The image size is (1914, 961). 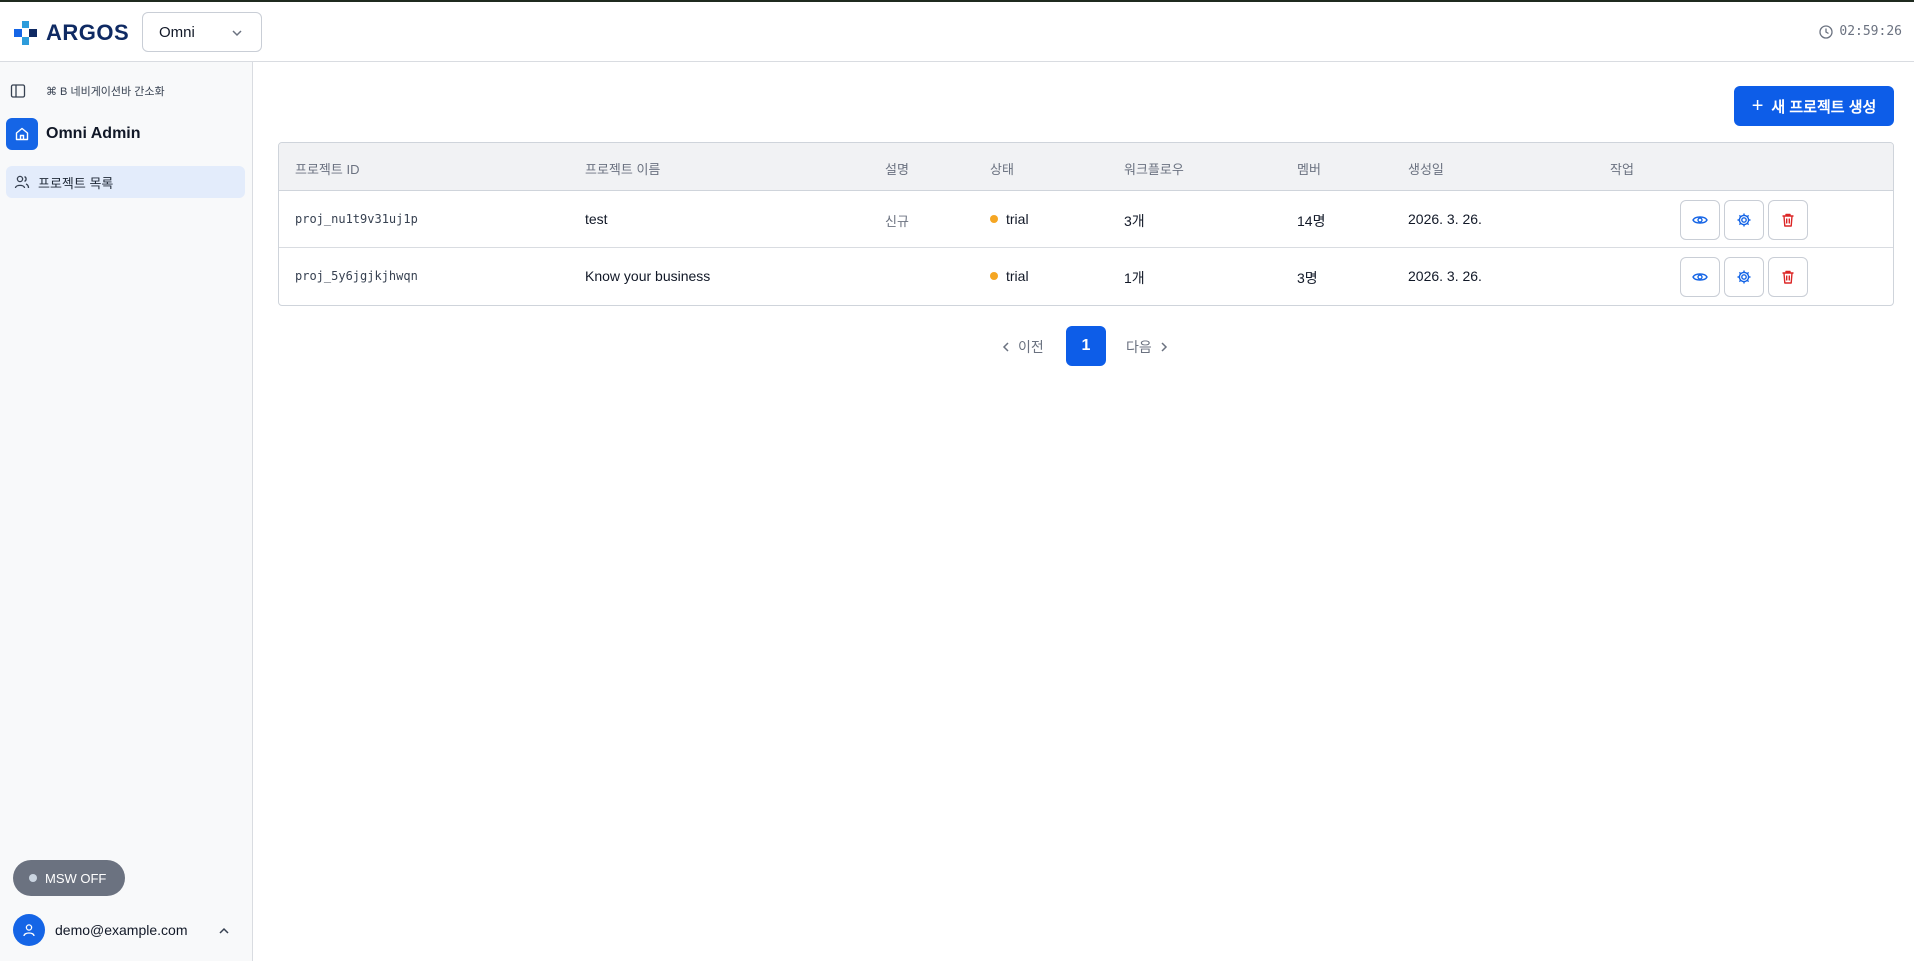 What do you see at coordinates (648, 276) in the screenshot?
I see `cell-project-name: Know your business` at bounding box center [648, 276].